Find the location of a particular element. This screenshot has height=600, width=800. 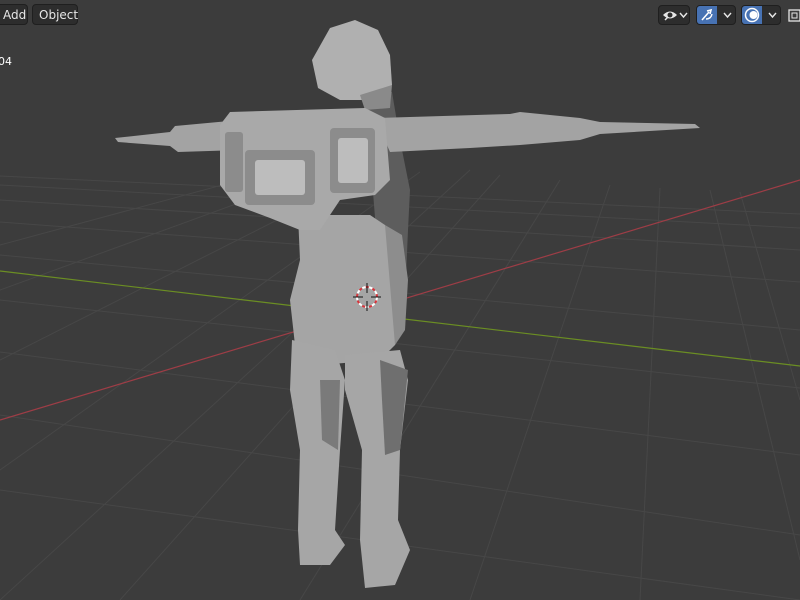

eye-icon is located at coordinates (670, 16).